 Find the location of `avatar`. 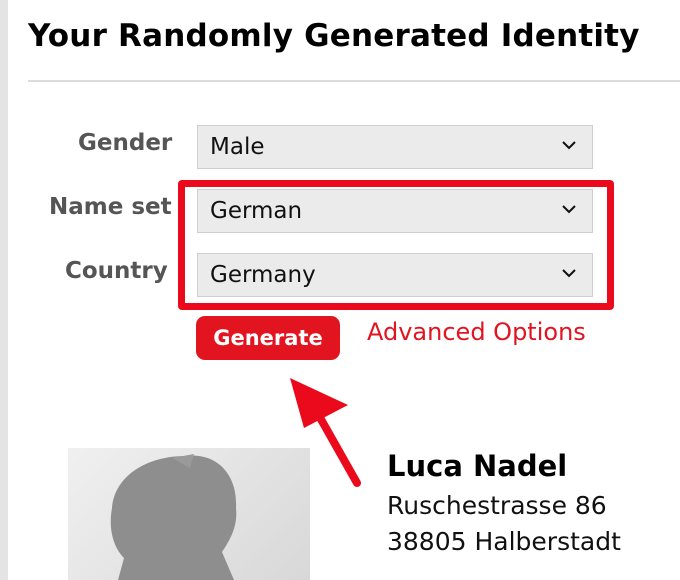

avatar is located at coordinates (189, 514).